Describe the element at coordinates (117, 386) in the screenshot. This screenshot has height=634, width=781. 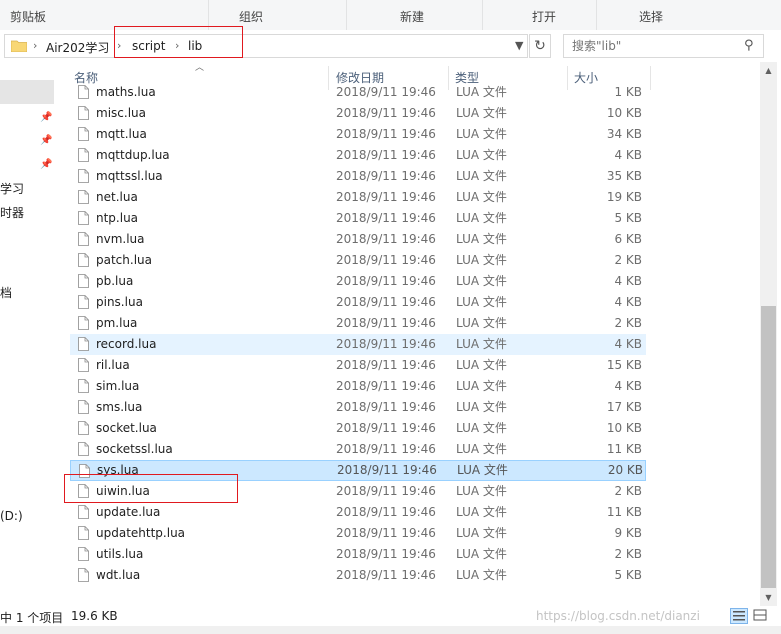
I see `file-name: sim.lua` at that location.